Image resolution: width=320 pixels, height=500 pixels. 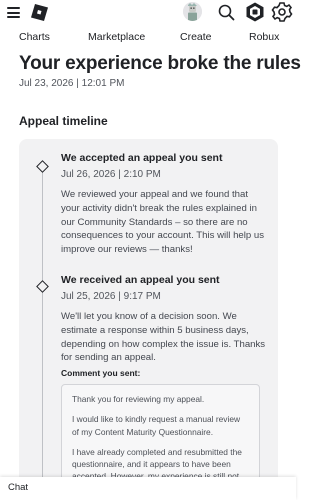 What do you see at coordinates (34, 37) in the screenshot?
I see `nav-charts: Charts` at bounding box center [34, 37].